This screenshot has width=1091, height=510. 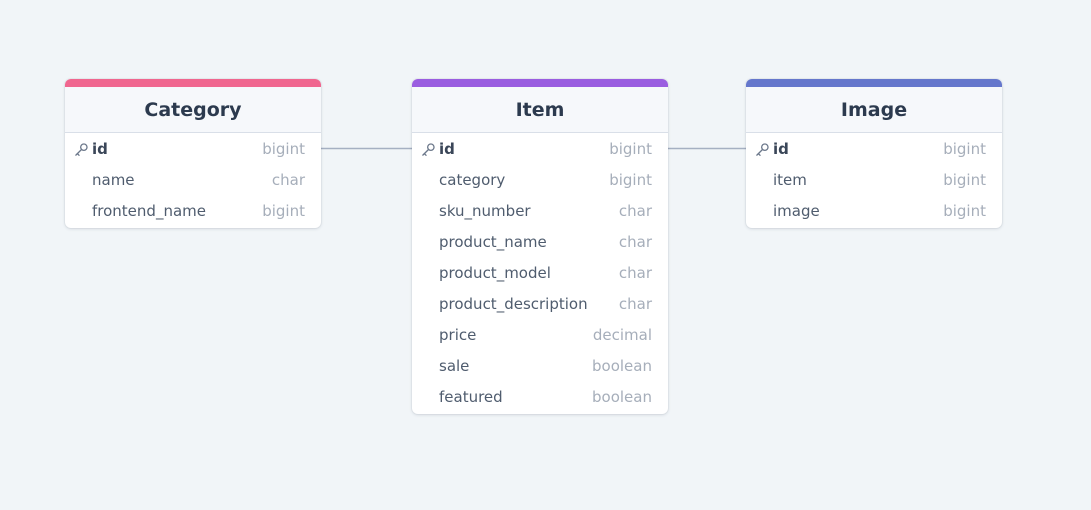 What do you see at coordinates (796, 210) in the screenshot?
I see `field-name: image` at bounding box center [796, 210].